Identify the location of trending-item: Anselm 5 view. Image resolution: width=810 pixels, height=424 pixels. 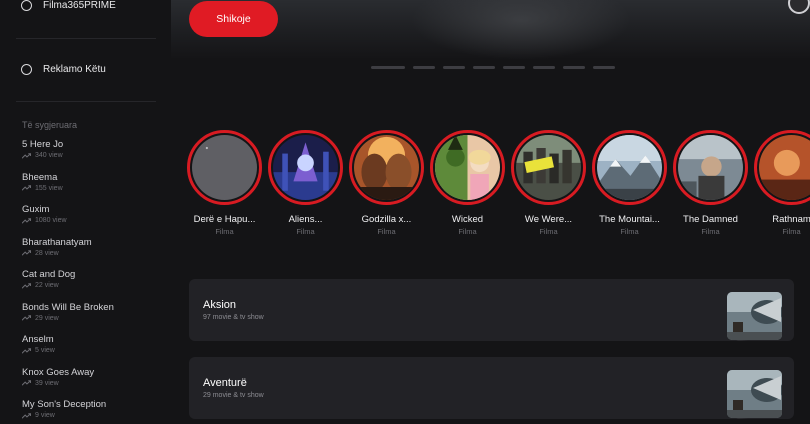
(68, 350).